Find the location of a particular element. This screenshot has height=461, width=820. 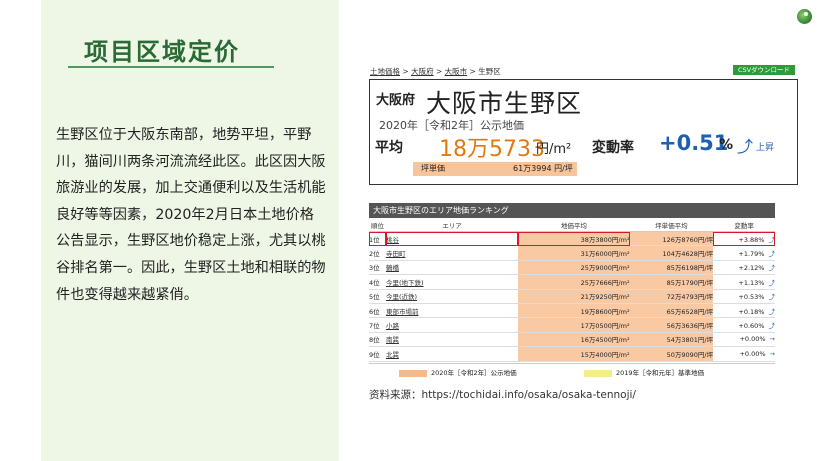

average-price-cell-text: 25万9000円/m² is located at coordinates (605, 268).